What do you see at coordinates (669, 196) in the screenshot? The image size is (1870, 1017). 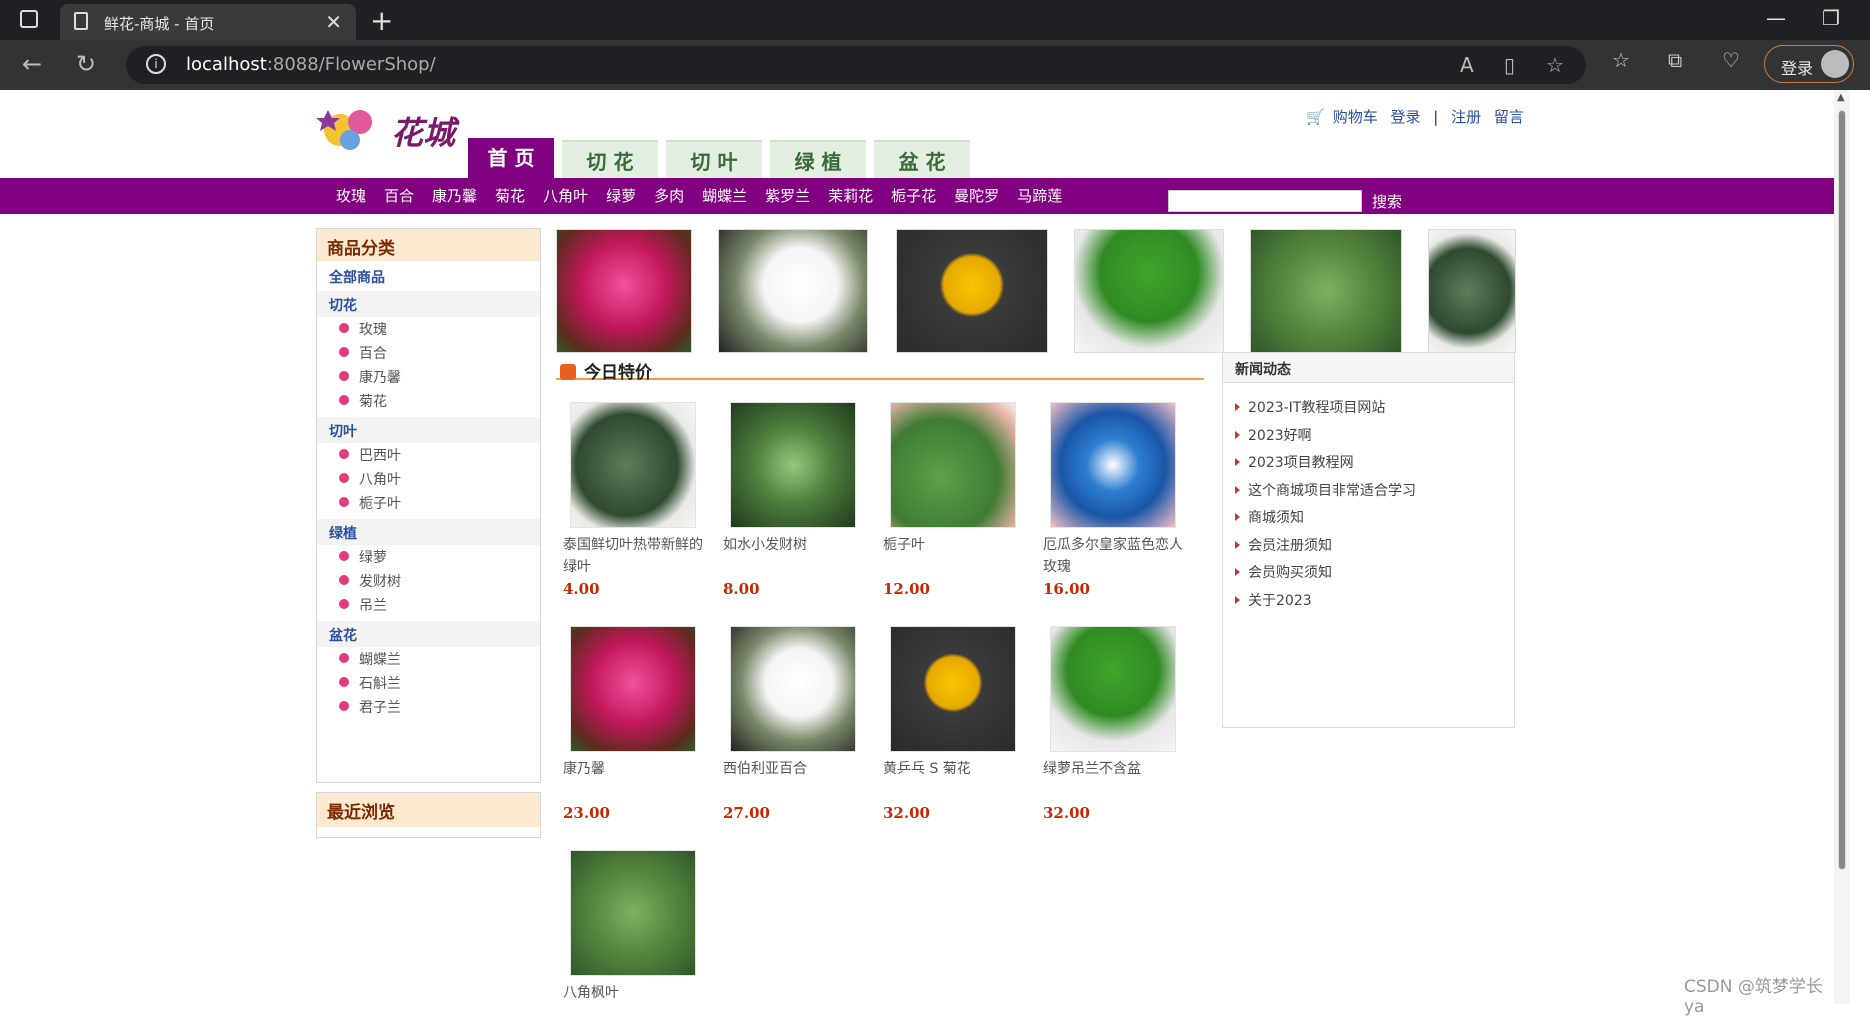 I see `category-link: 多肉` at bounding box center [669, 196].